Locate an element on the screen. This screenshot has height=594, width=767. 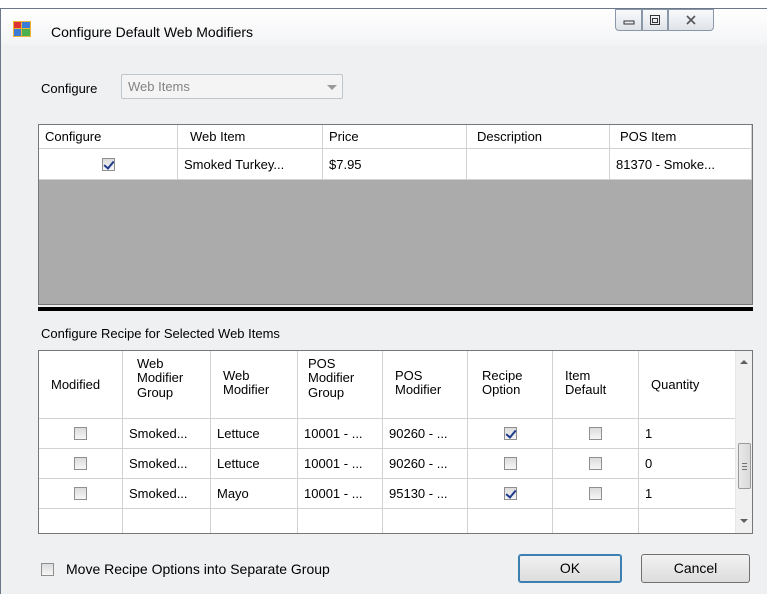
column-header-modified: Modified is located at coordinates (81, 385).